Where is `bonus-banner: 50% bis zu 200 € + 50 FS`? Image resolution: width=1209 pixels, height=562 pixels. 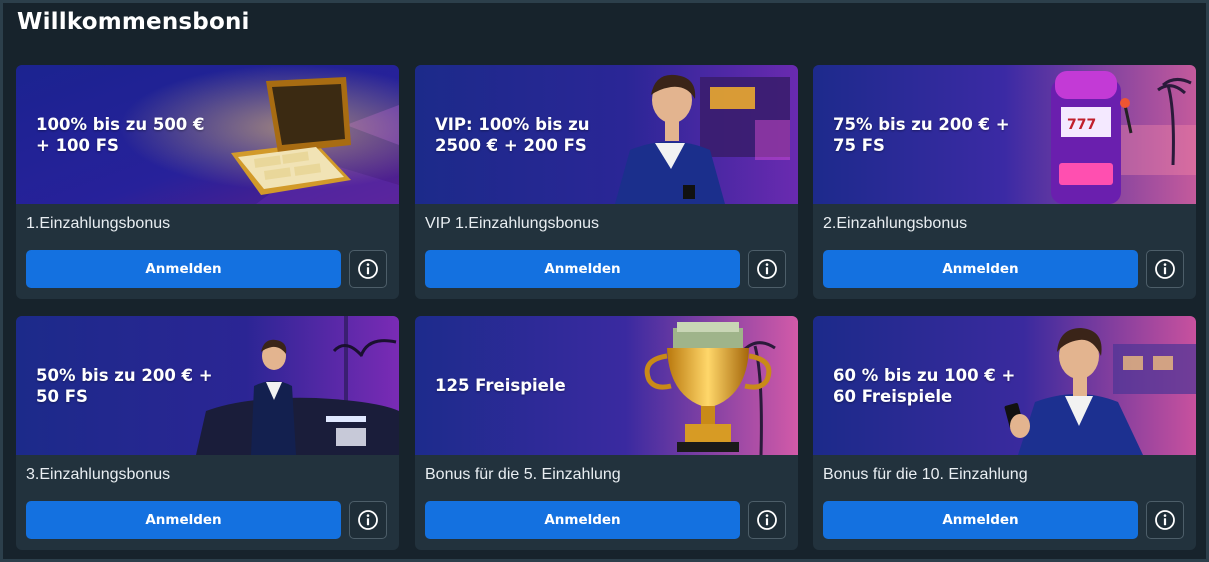
bonus-banner: 50% bis zu 200 € + 50 FS is located at coordinates (207, 385).